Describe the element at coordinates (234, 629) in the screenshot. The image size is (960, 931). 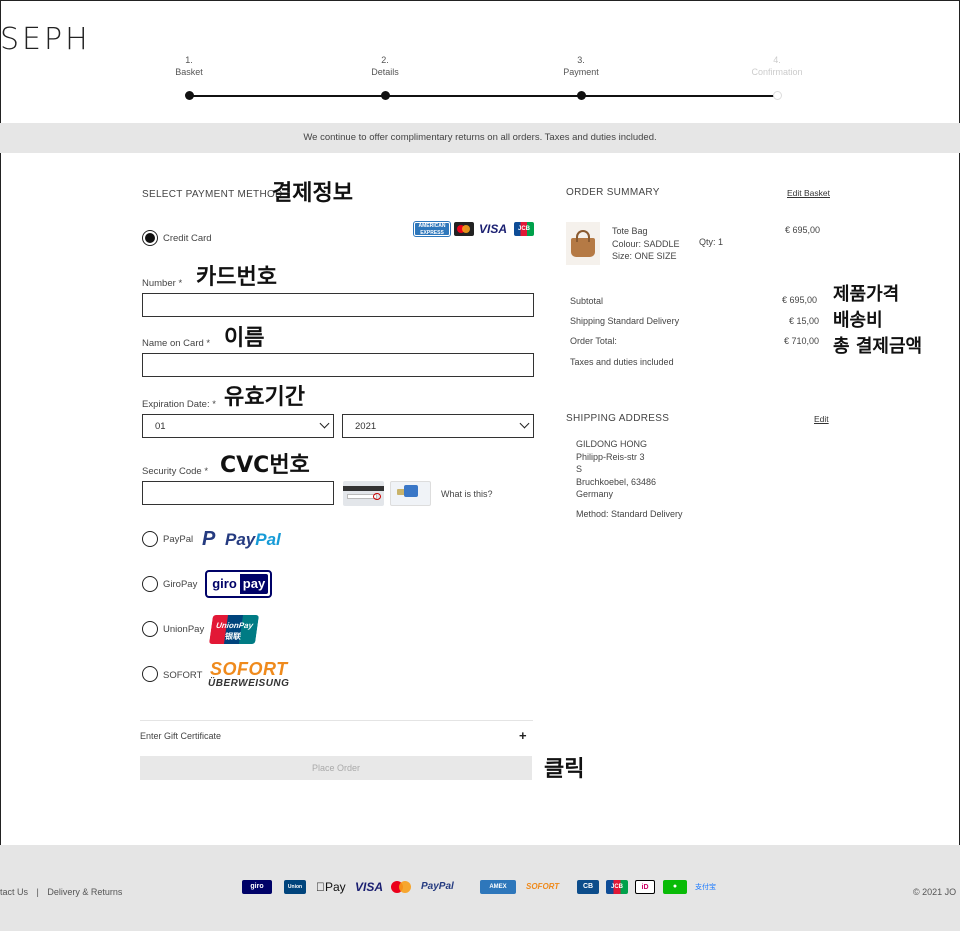
I see `unionpay-logo-icon: UnionPay 银联` at that location.